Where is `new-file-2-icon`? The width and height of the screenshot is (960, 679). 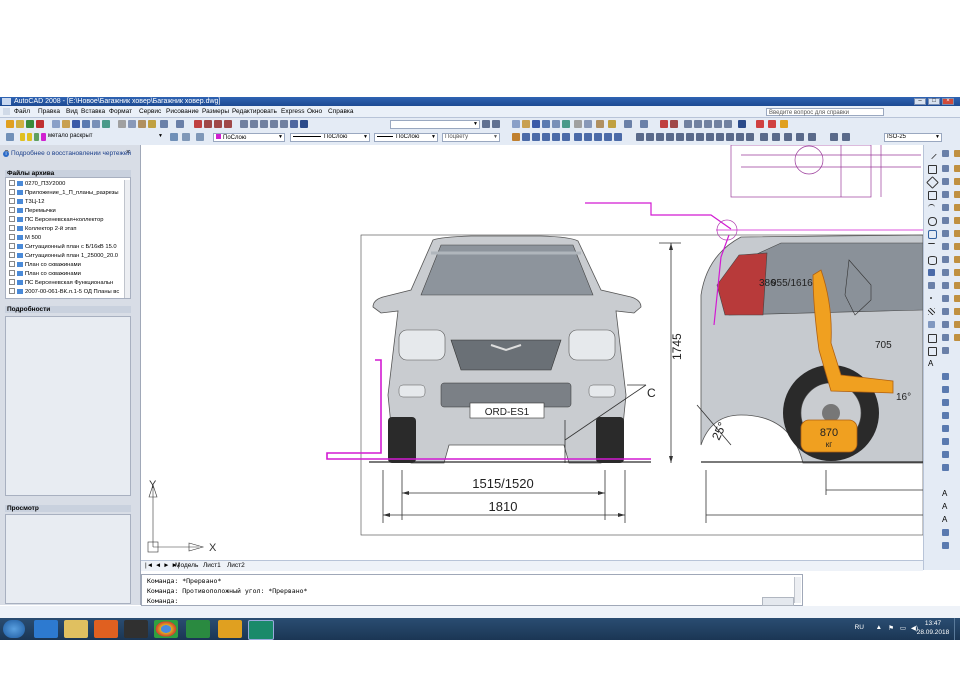 new-file-2-icon is located at coordinates (516, 124).